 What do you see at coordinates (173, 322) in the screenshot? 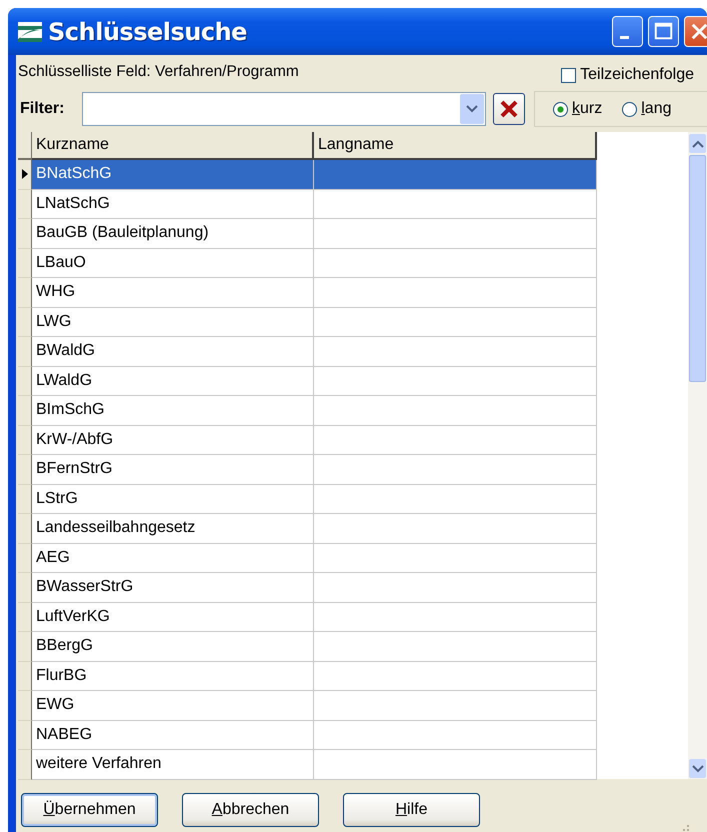
I see `table-cell: LWG` at bounding box center [173, 322].